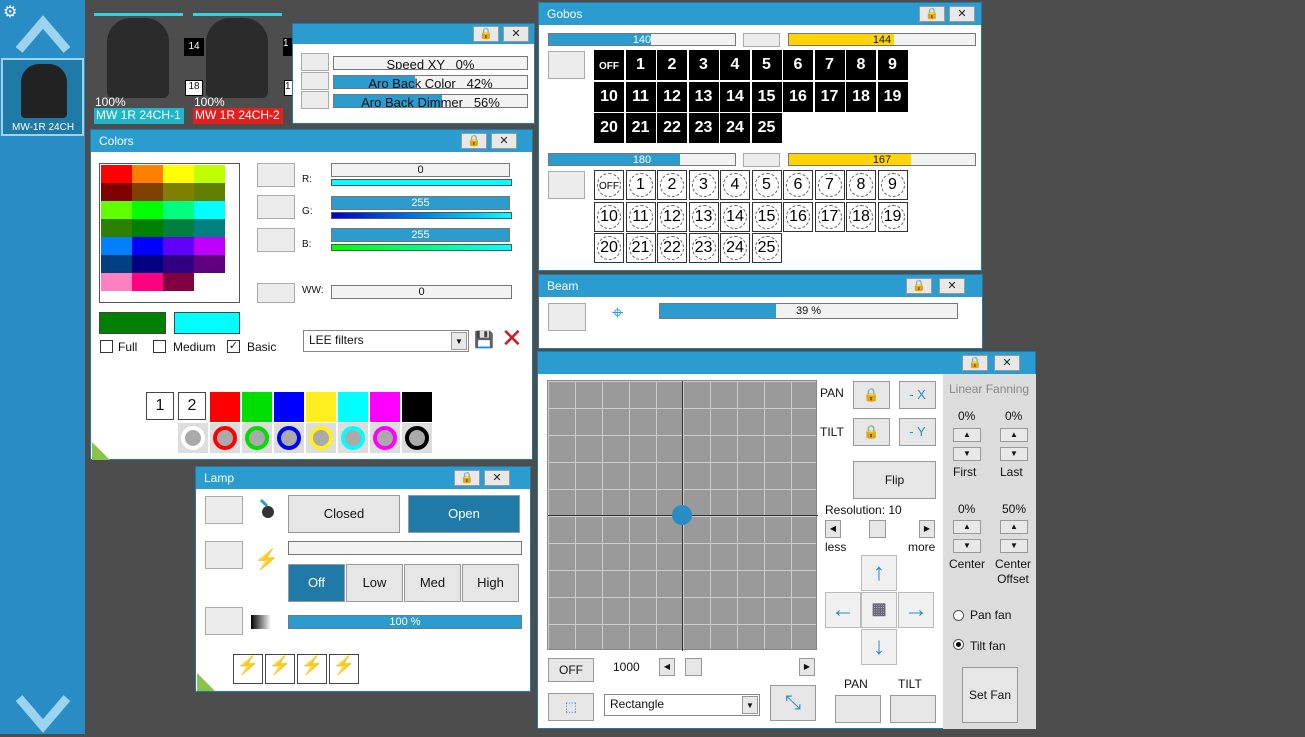 The width and height of the screenshot is (1305, 737). I want to click on offset-up-icon: ▲, so click(1014, 527).